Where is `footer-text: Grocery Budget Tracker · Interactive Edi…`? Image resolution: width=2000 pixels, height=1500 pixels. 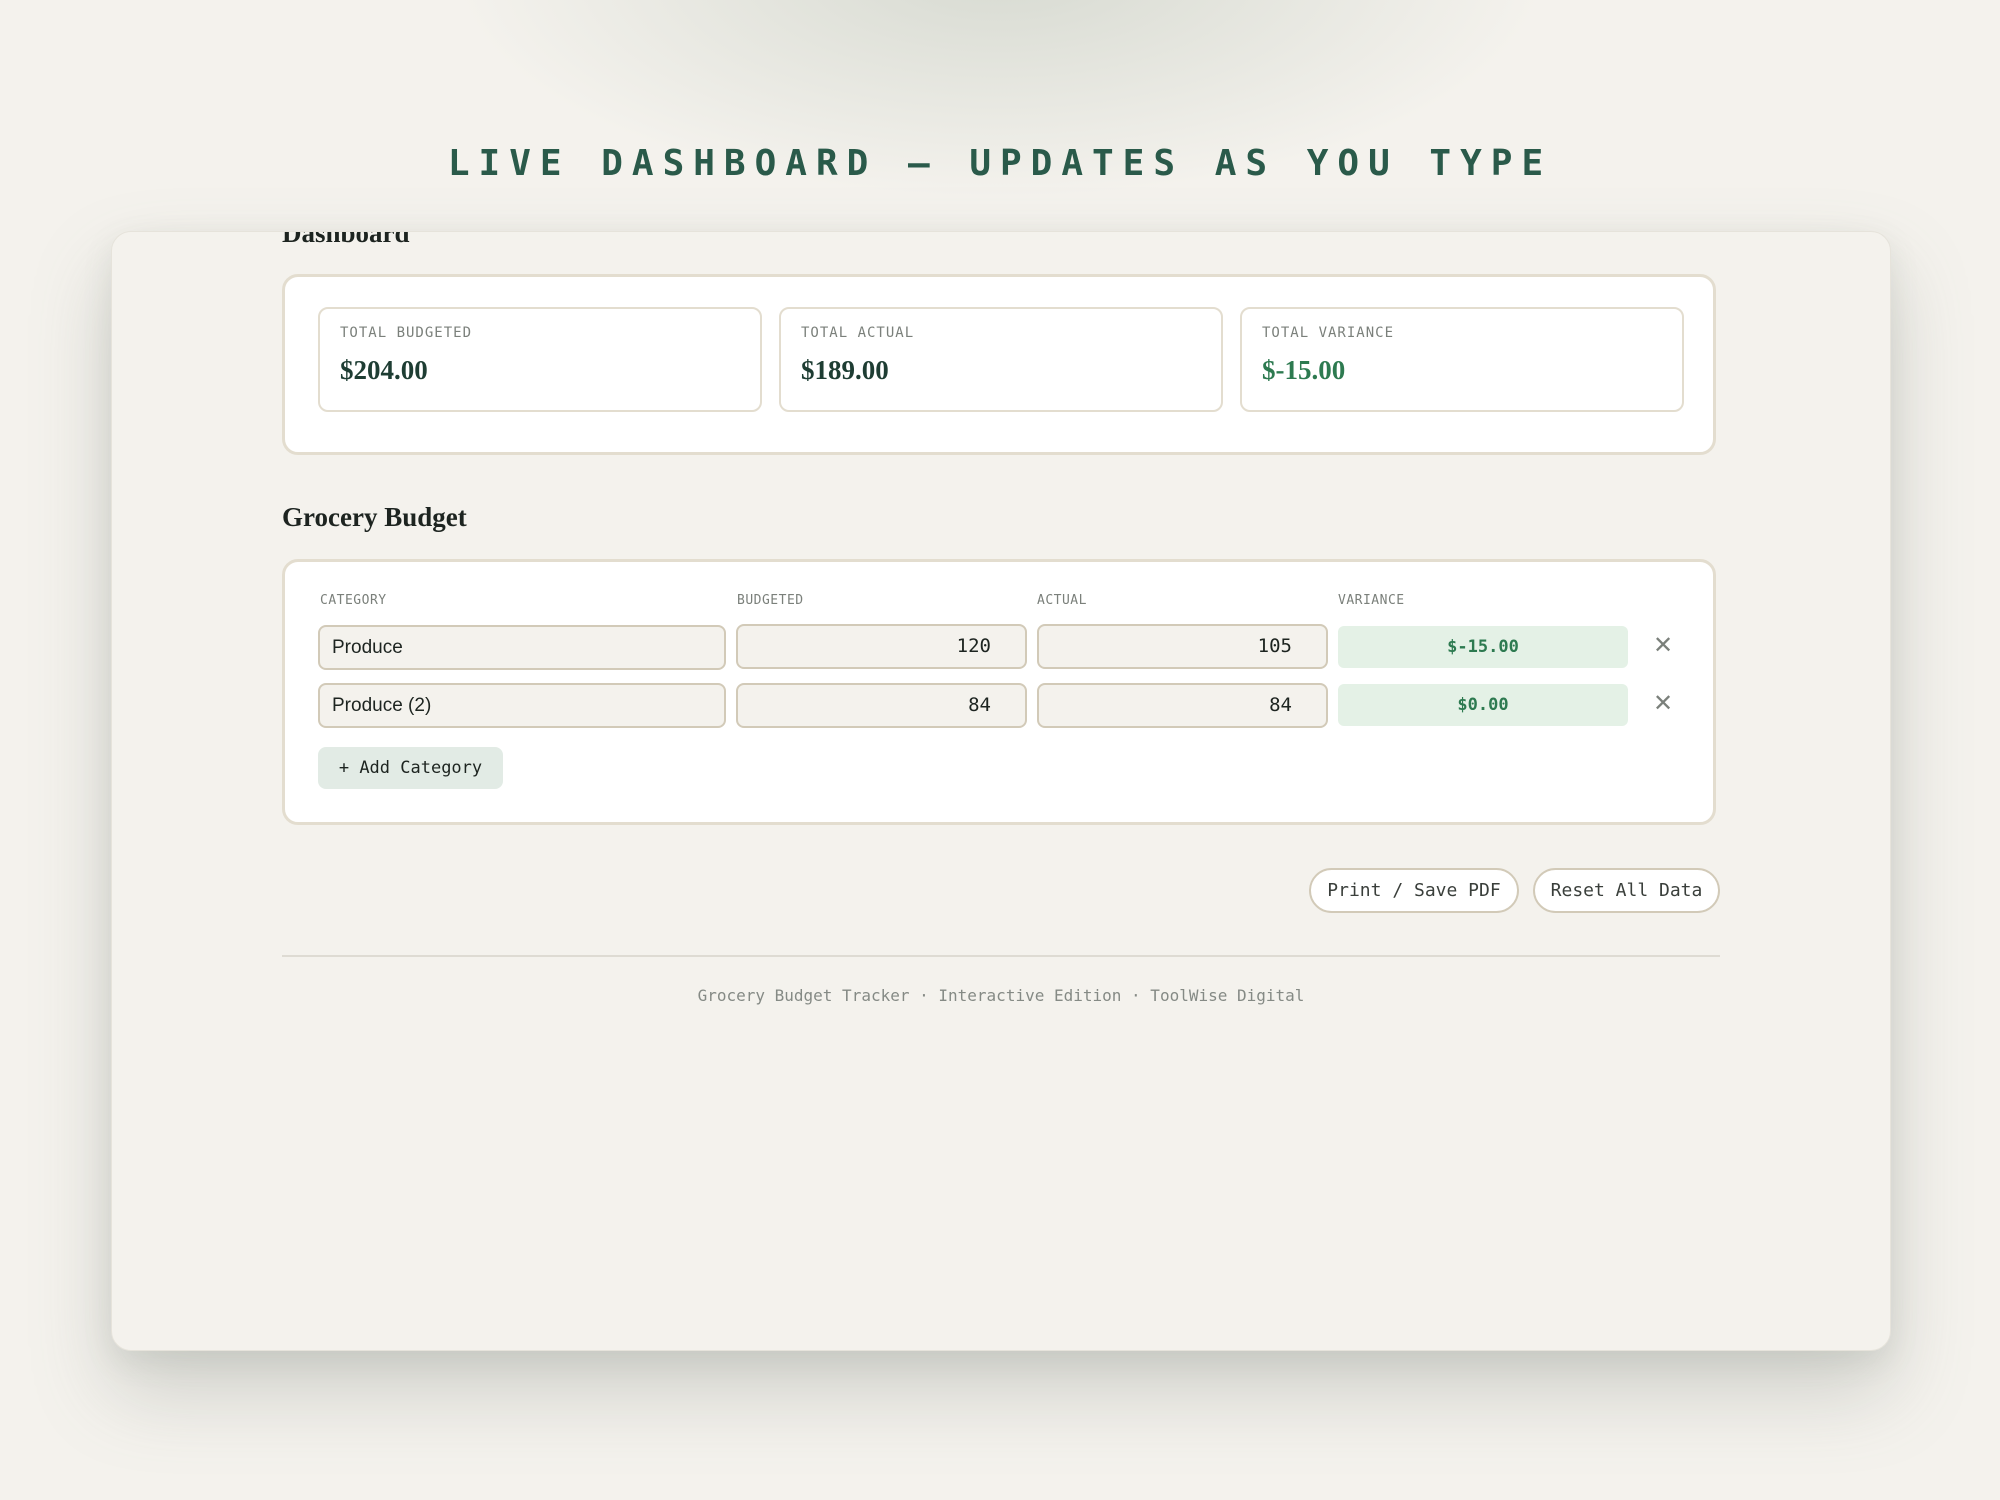
footer-text: Grocery Budget Tracker · Interactive Edi… is located at coordinates (1001, 995).